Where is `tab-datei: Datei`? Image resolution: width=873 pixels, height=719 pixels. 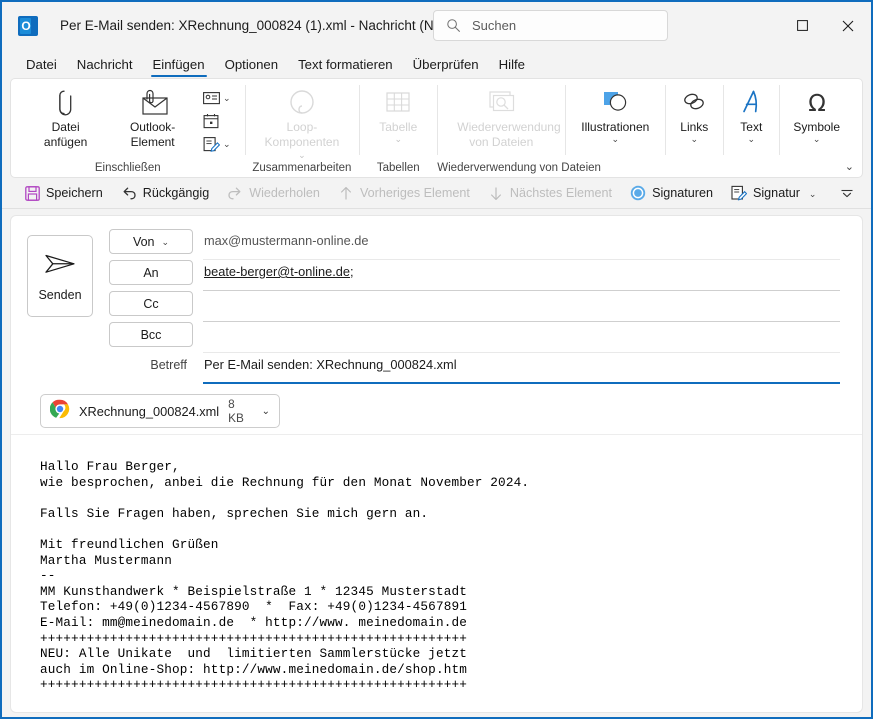 tab-datei: Datei is located at coordinates (41, 67).